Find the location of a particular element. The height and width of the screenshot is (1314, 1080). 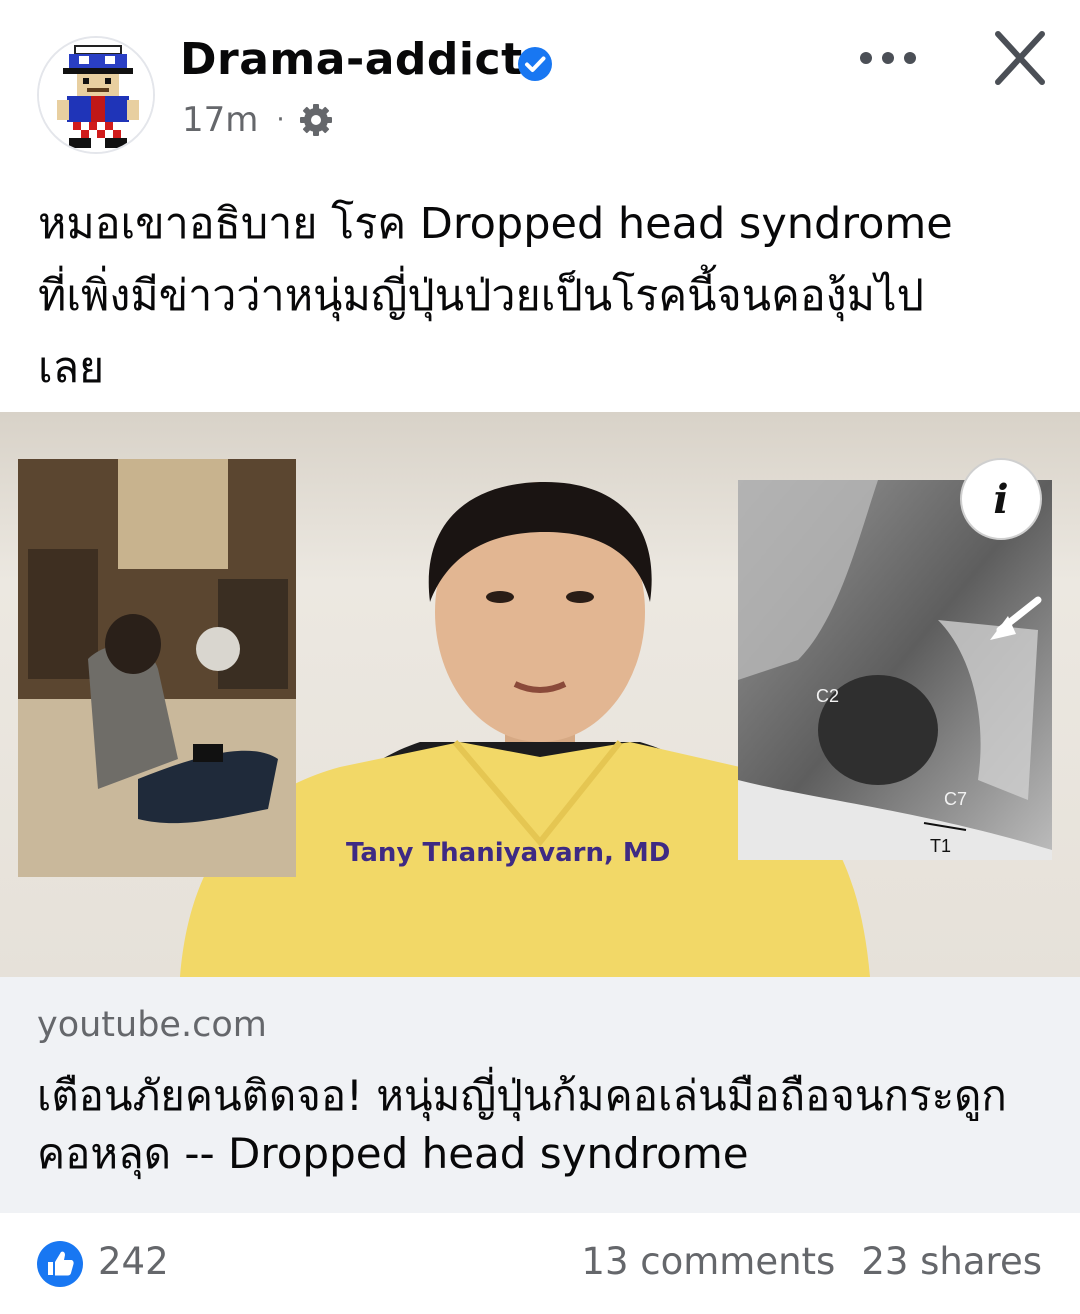

page-name: Drama-addict is located at coordinates (351, 59).